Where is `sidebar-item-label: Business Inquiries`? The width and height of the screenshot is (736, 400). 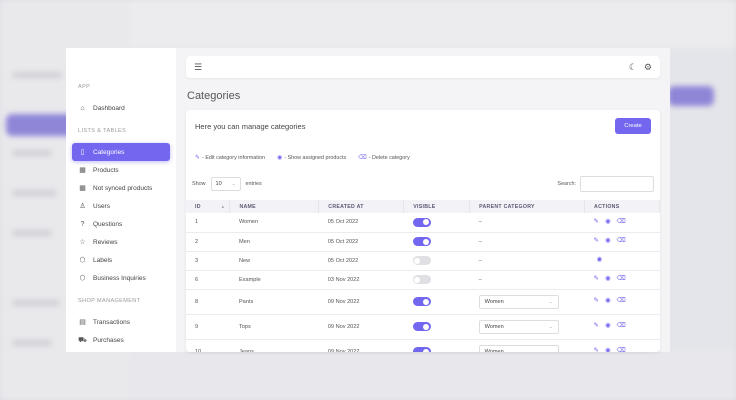
sidebar-item-label: Business Inquiries is located at coordinates (119, 278).